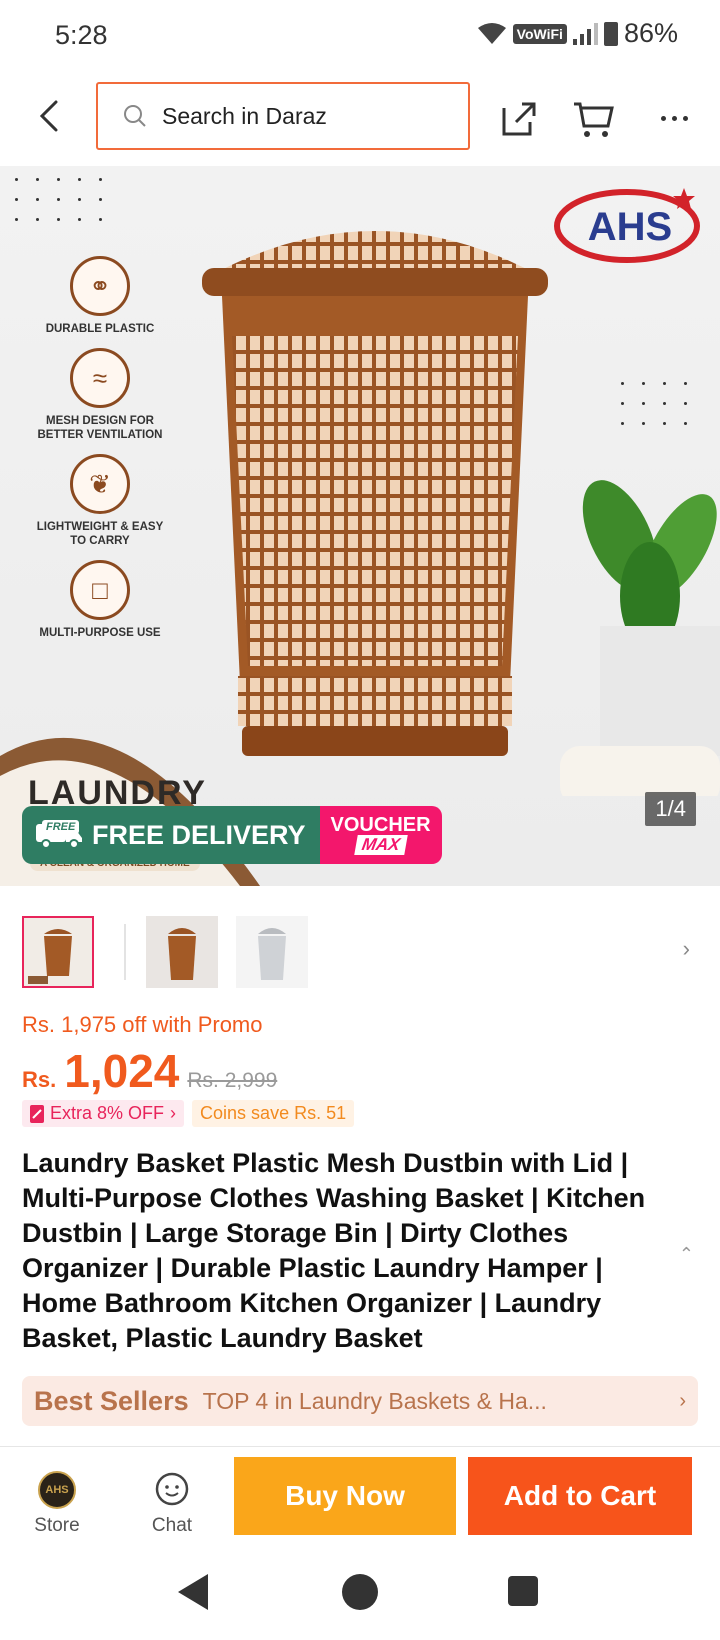 The width and height of the screenshot is (720, 1640). What do you see at coordinates (345, 1496) in the screenshot?
I see `buy-now-button: Buy Now` at bounding box center [345, 1496].